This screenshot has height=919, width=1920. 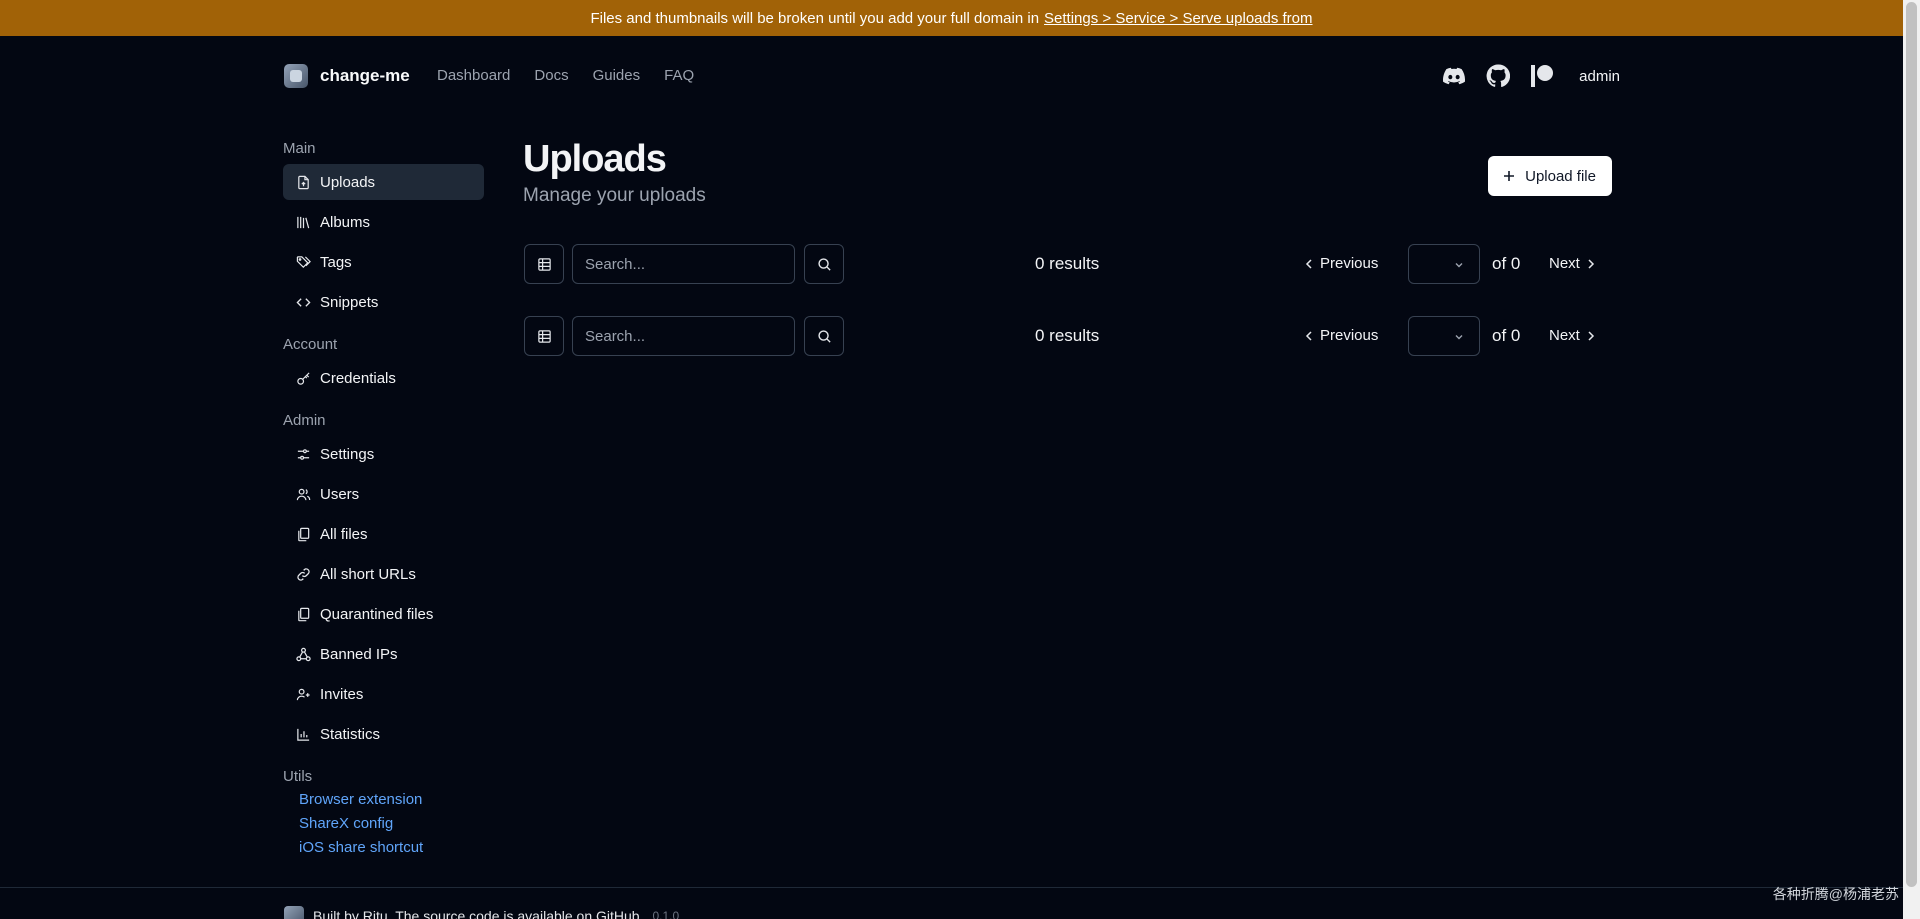 What do you see at coordinates (1308, 335) in the screenshot?
I see `chevron-left-icon` at bounding box center [1308, 335].